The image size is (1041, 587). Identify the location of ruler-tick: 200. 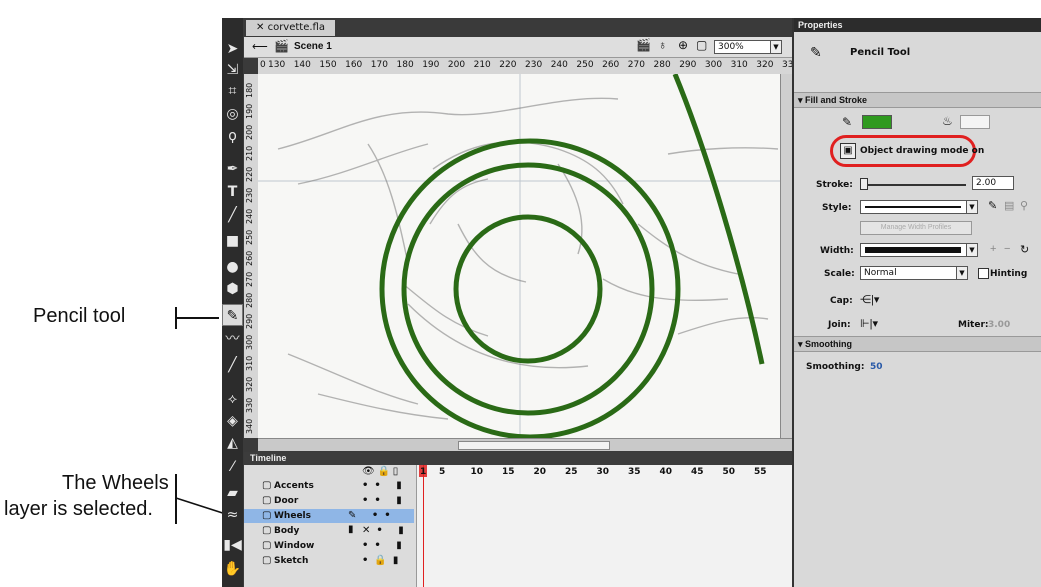
(456, 65).